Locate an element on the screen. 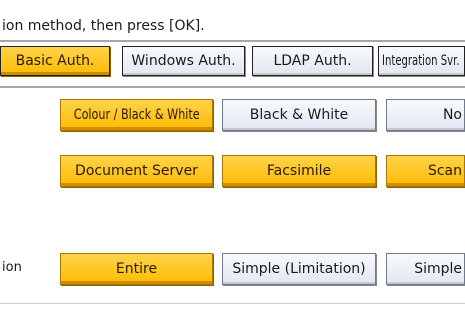  black-white-label: Black & White is located at coordinates (299, 115).